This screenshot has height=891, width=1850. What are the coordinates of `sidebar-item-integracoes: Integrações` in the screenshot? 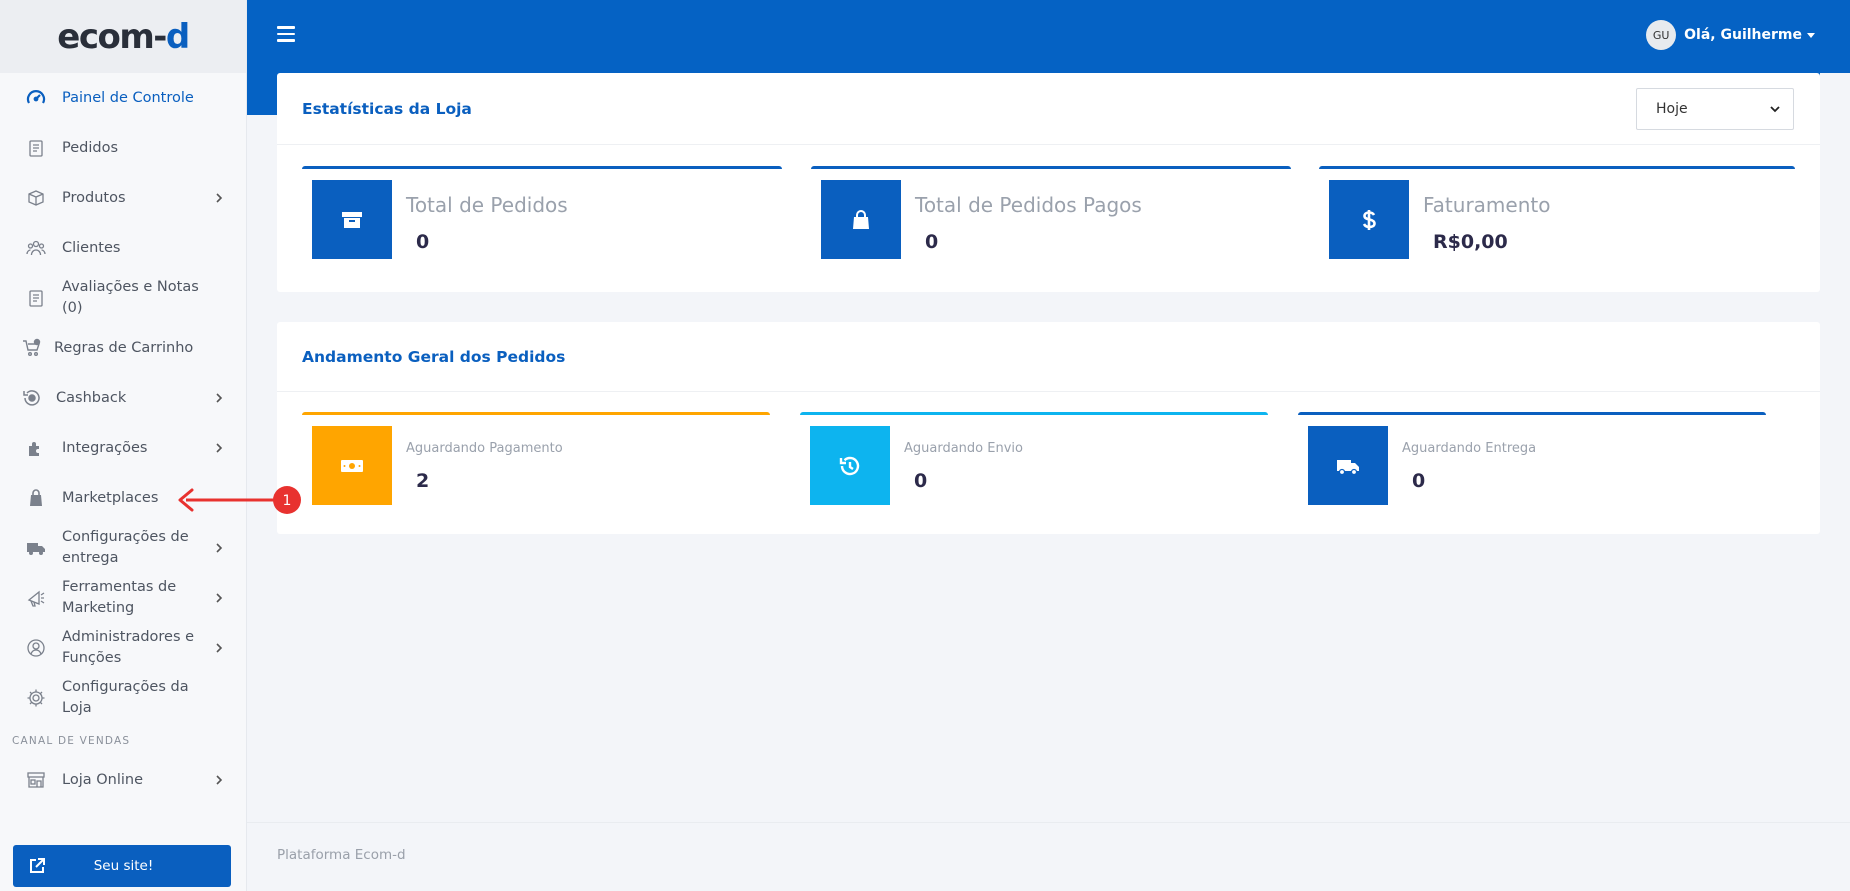 It's located at (123, 448).